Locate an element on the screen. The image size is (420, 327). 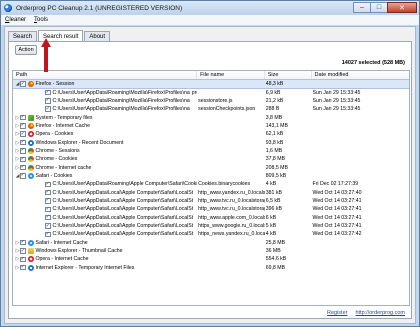
group-row: ▷ ✓ Opera - Internet Cache 554,6 kB is located at coordinates (211, 259).